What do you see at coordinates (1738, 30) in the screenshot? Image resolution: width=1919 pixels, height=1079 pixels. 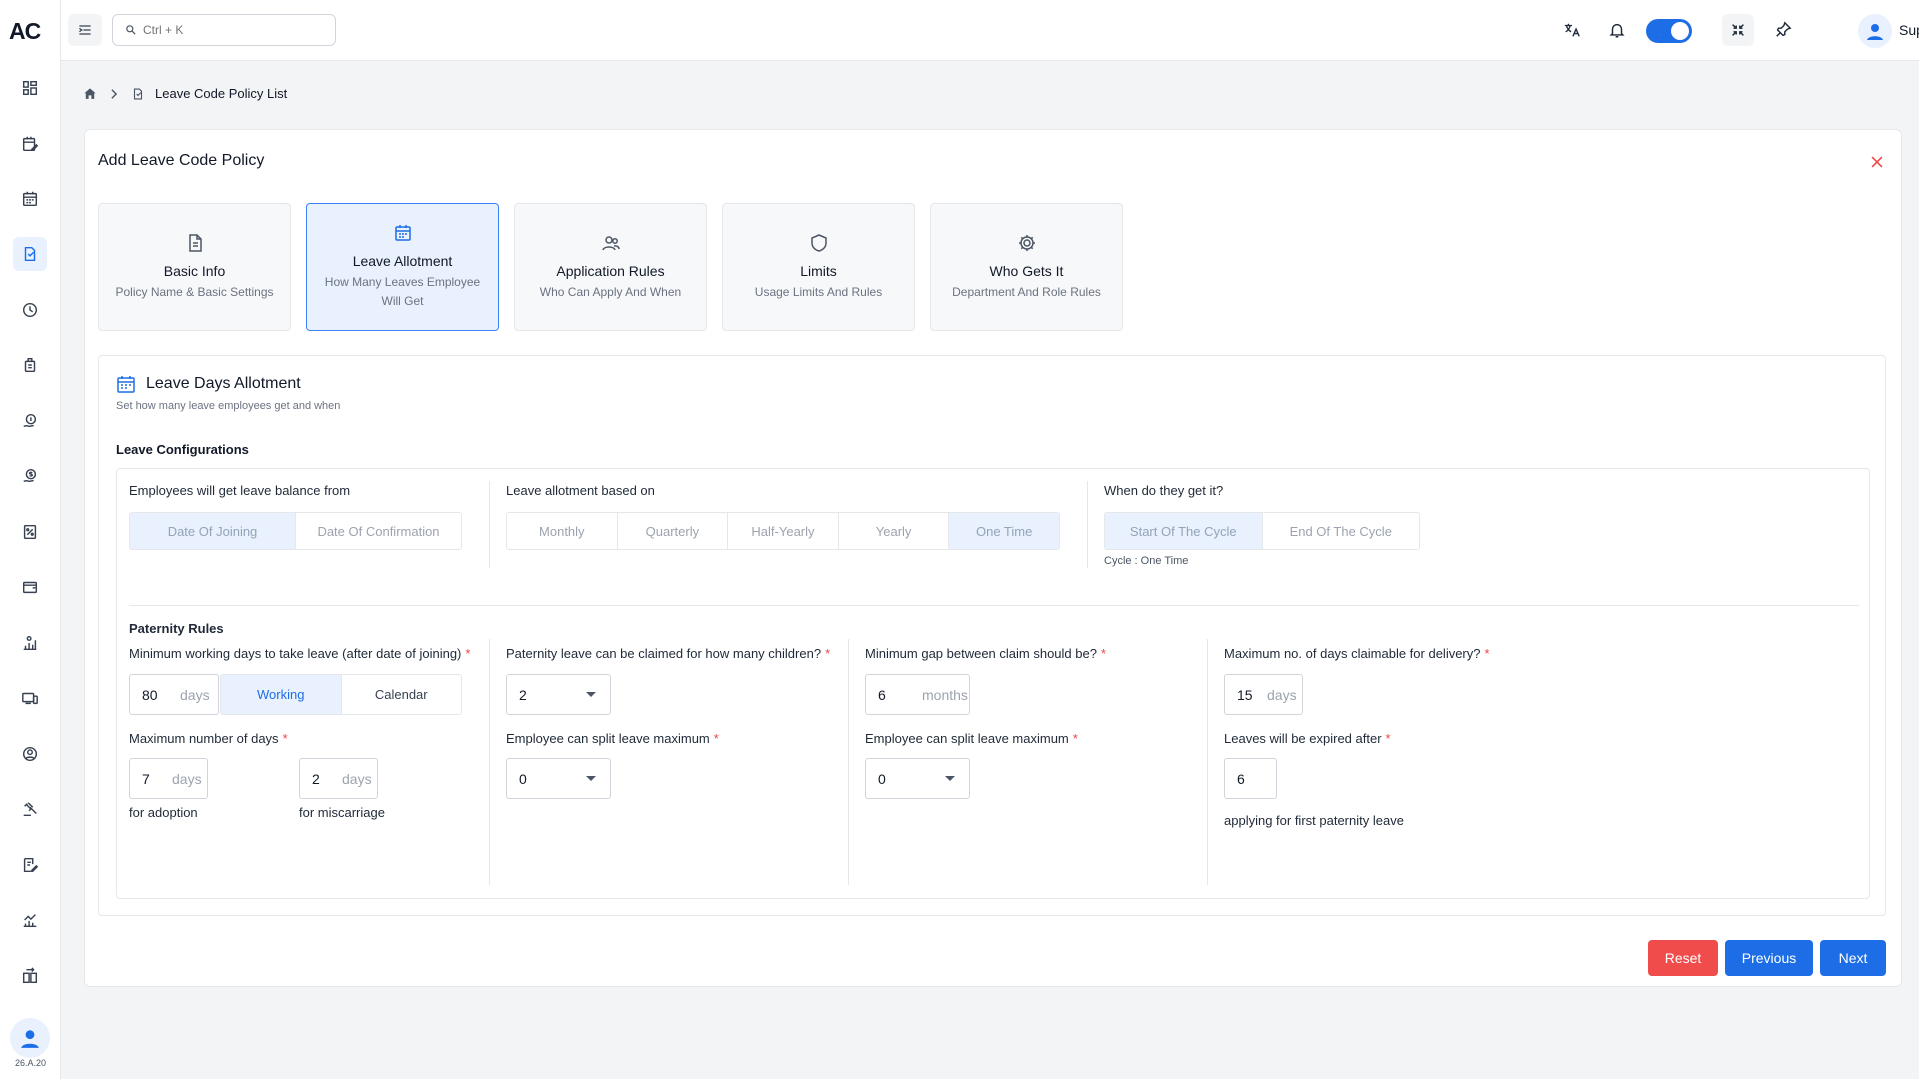 I see `collapse-screen-icon` at bounding box center [1738, 30].